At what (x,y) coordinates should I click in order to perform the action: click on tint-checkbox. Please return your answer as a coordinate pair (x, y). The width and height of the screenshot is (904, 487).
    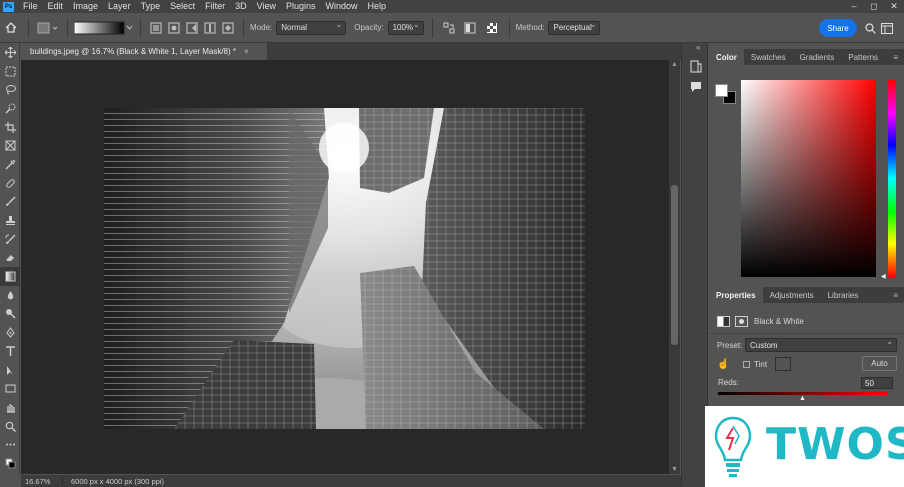
    Looking at the image, I should click on (746, 364).